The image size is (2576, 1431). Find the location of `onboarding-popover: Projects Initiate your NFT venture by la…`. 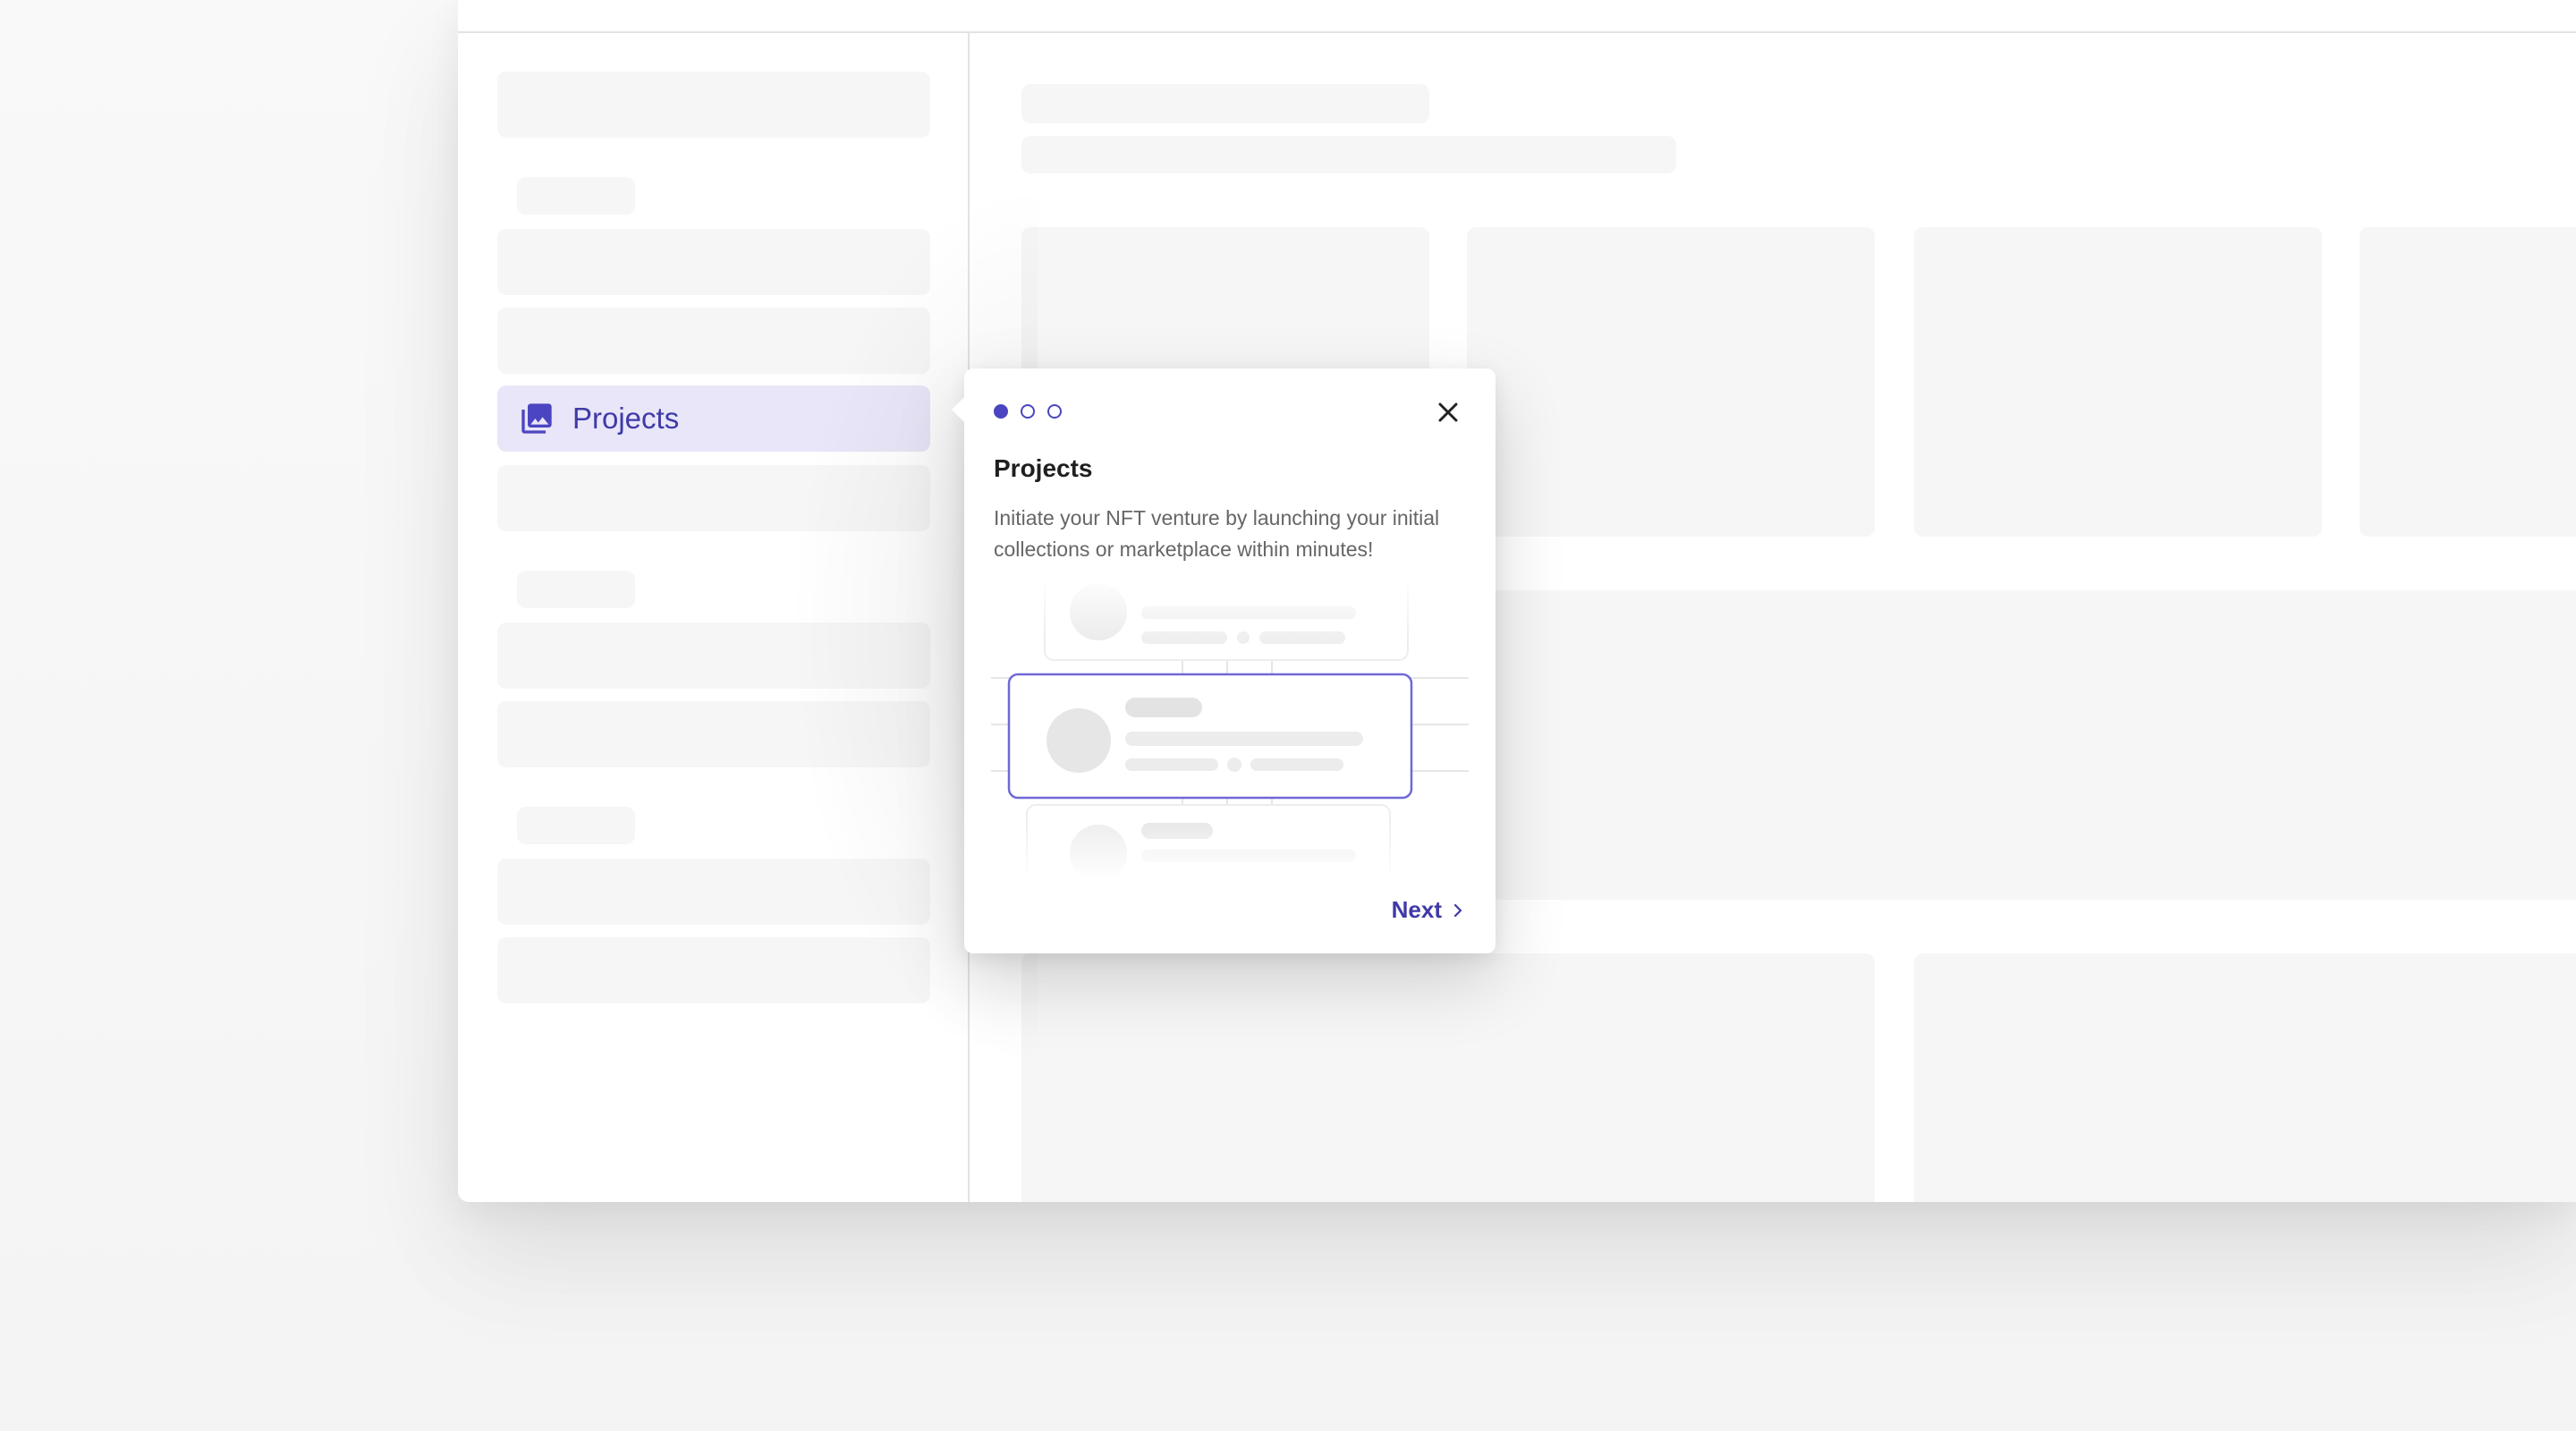

onboarding-popover: Projects Initiate your NFT venture by la… is located at coordinates (1224, 661).